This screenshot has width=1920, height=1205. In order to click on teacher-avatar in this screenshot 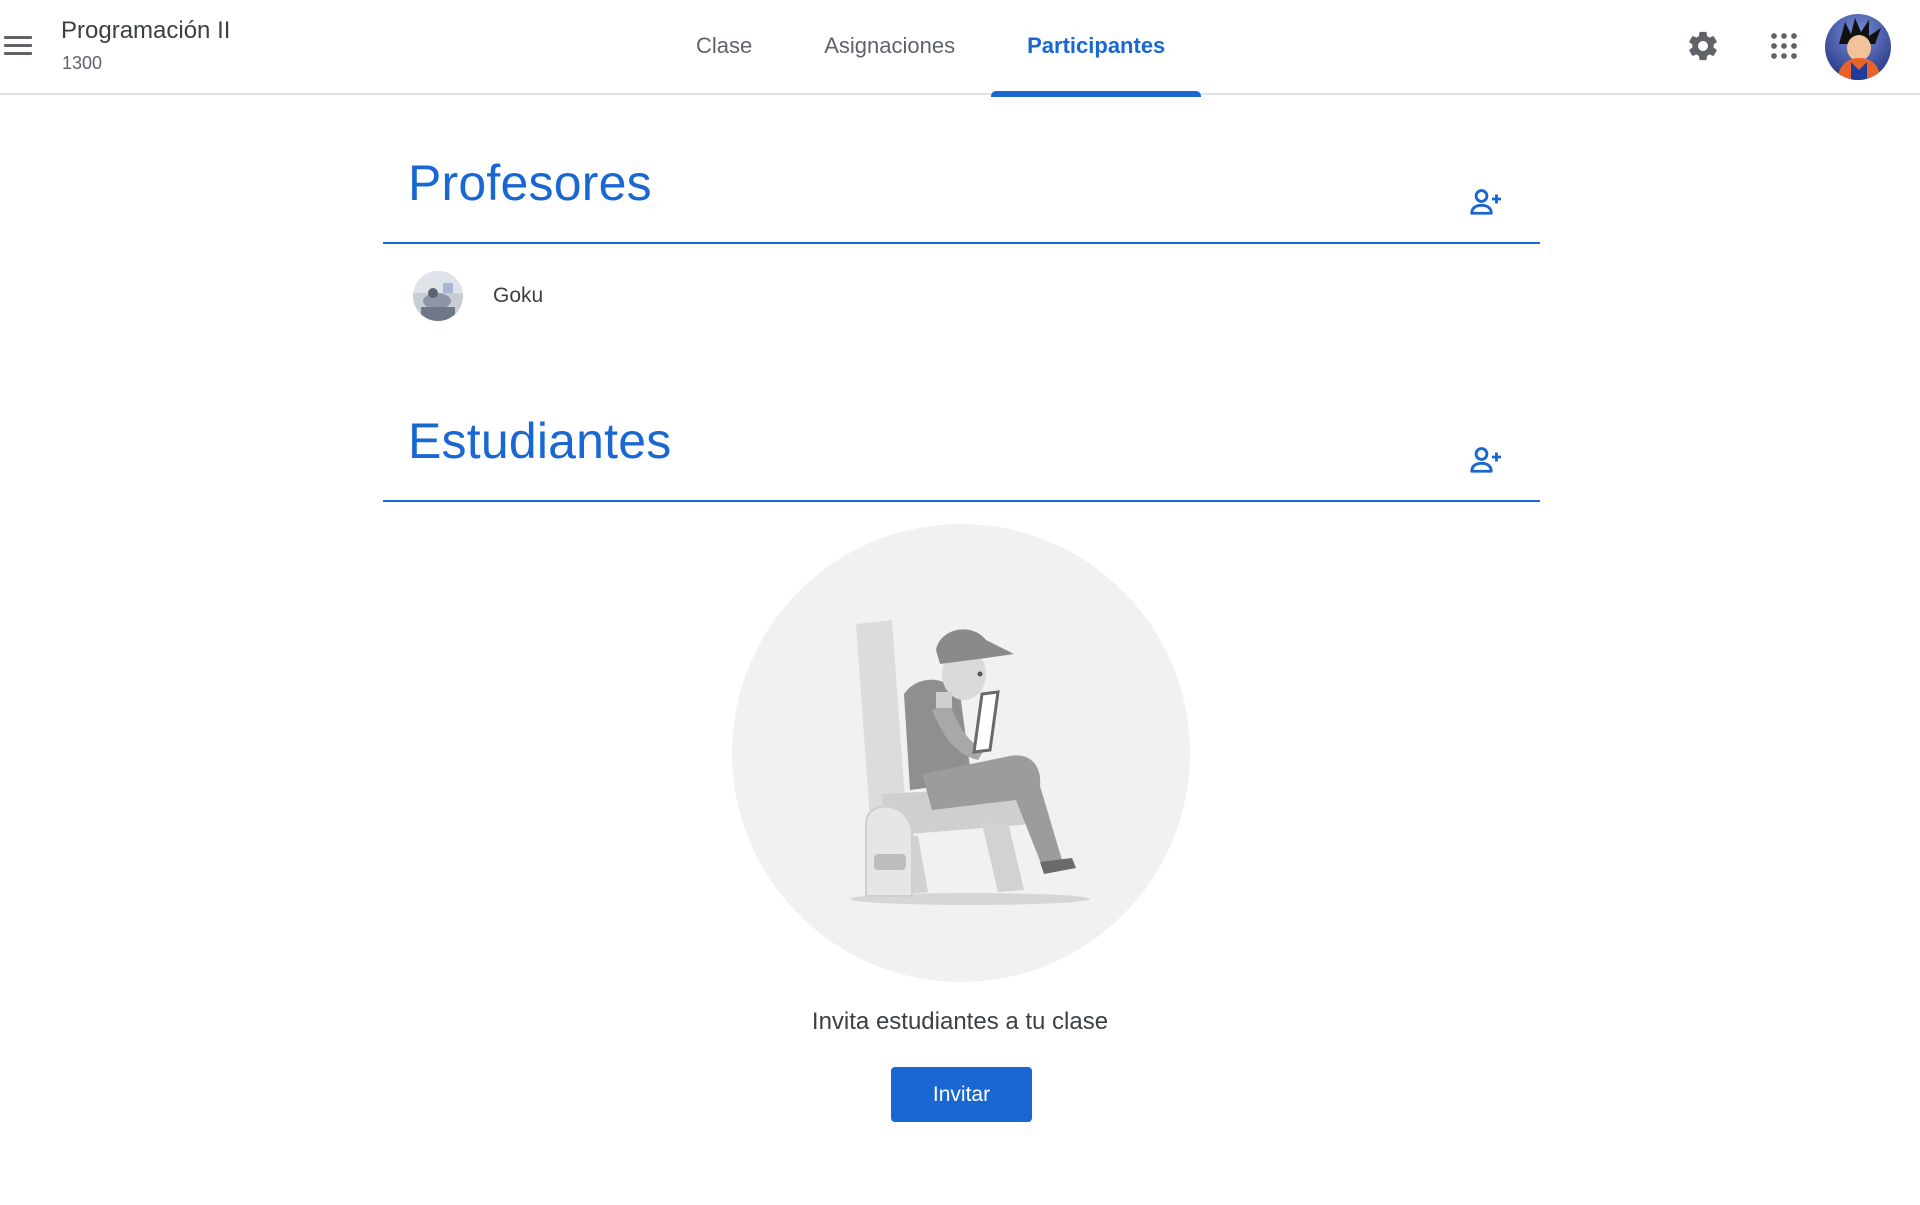, I will do `click(438, 296)`.